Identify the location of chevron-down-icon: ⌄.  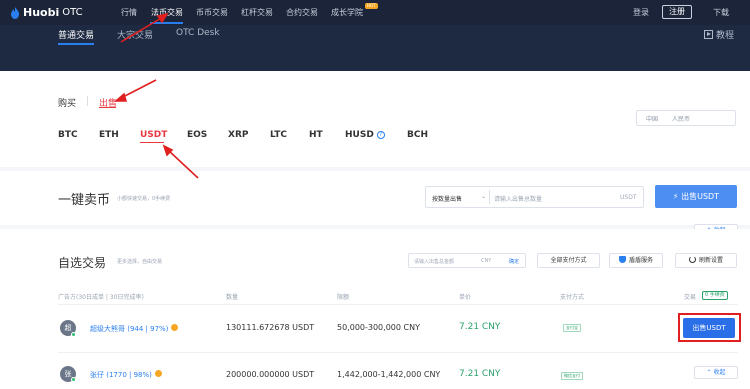
(484, 196).